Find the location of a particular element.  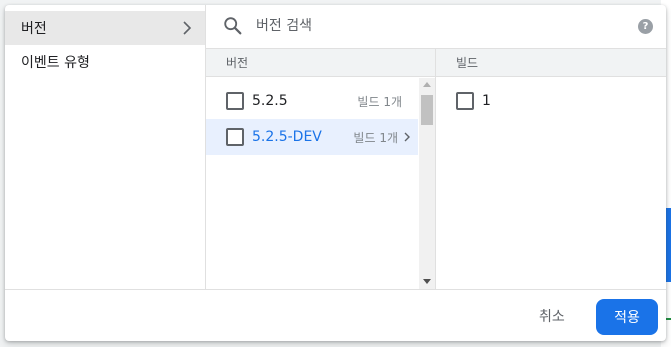

version-row: 5.2.5-DEV 빌드 1개 is located at coordinates (312, 137).